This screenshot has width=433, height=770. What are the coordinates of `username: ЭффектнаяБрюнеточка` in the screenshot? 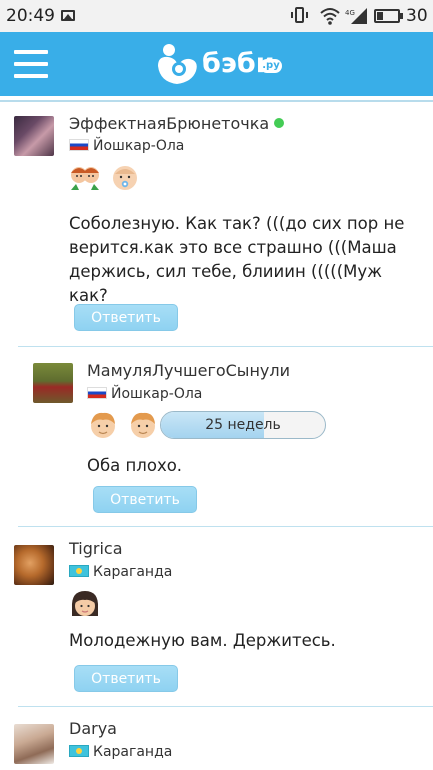 It's located at (177, 123).